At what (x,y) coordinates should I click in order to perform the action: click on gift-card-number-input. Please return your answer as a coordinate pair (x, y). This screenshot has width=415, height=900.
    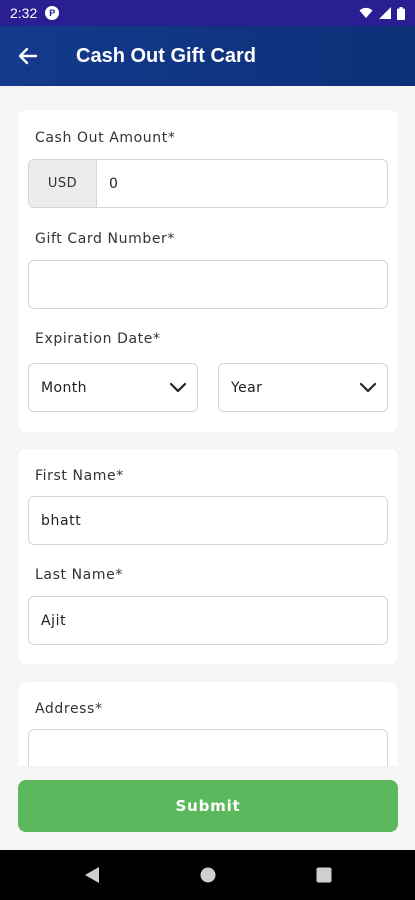
    Looking at the image, I should click on (208, 284).